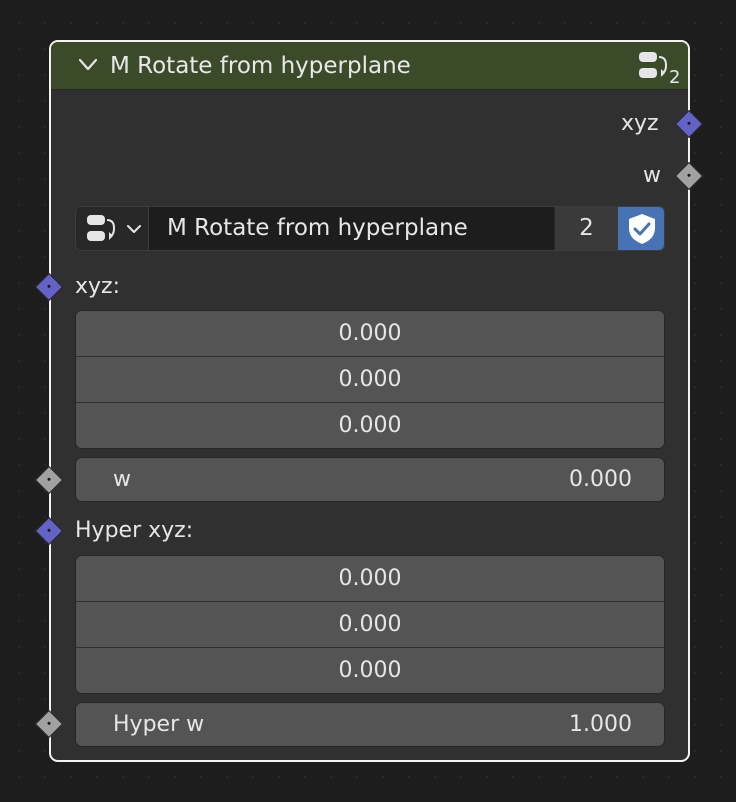 This screenshot has width=736, height=802. I want to click on input-xyz-y-field: 0.000, so click(370, 380).